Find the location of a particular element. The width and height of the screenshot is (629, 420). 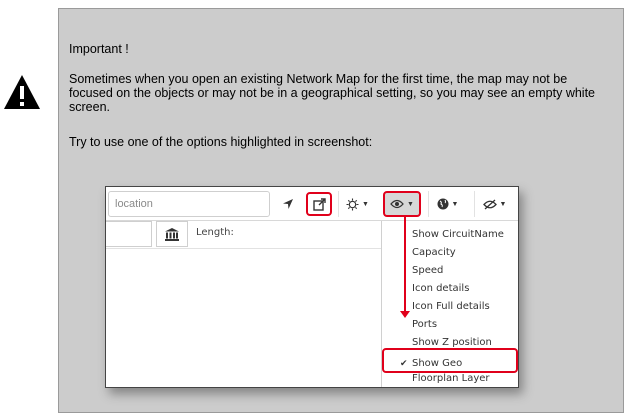

eye-icon is located at coordinates (397, 204).